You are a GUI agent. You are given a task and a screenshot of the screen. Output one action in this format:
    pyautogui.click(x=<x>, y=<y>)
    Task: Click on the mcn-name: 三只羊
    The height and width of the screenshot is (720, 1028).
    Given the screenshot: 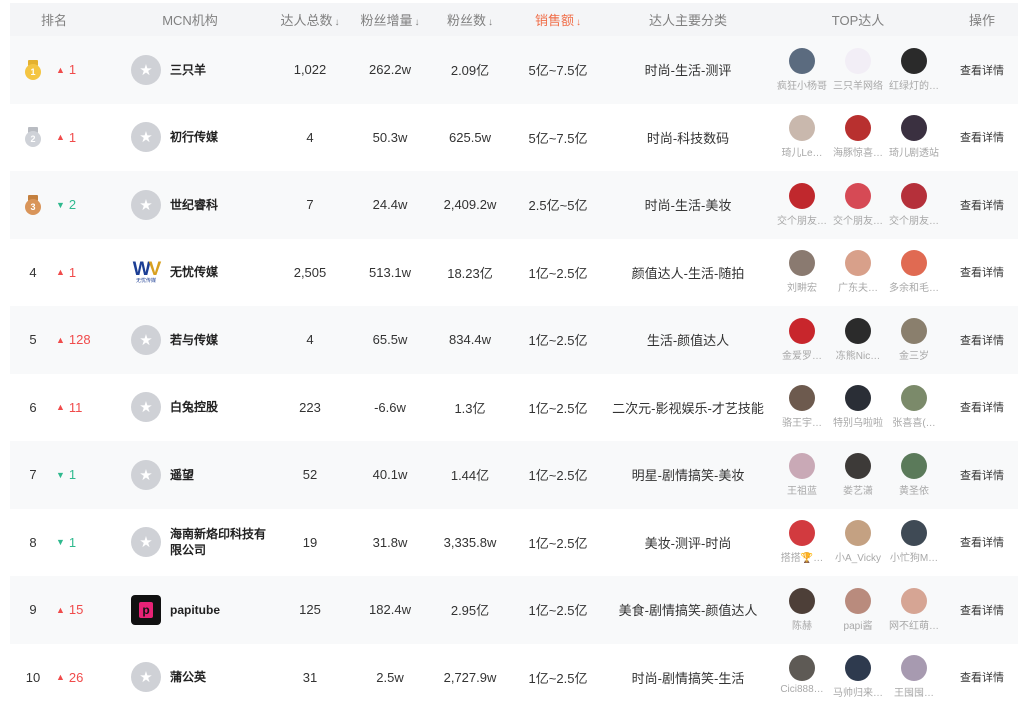 What is the action you would take?
    pyautogui.click(x=188, y=70)
    